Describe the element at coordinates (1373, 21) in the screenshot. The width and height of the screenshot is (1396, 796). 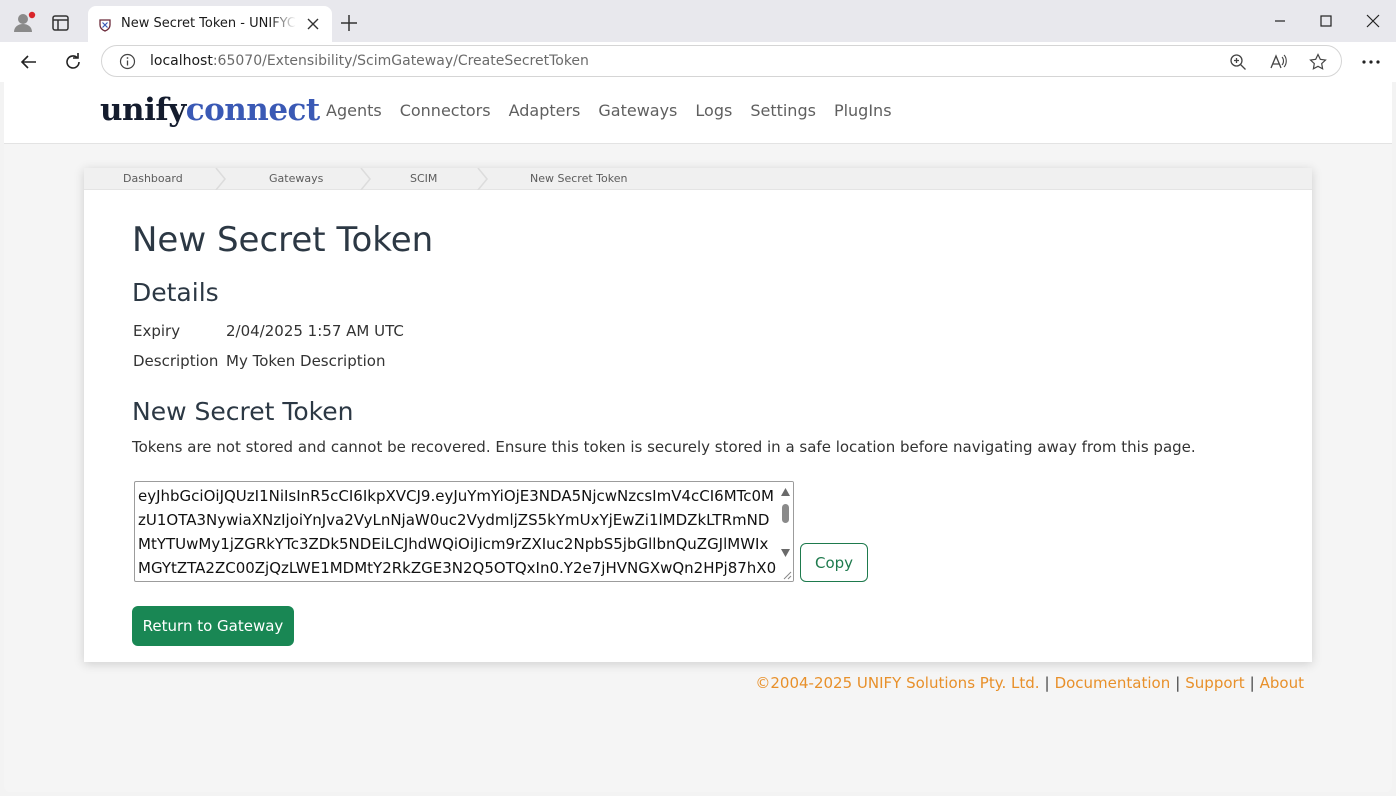
I see `close-window-icon` at that location.